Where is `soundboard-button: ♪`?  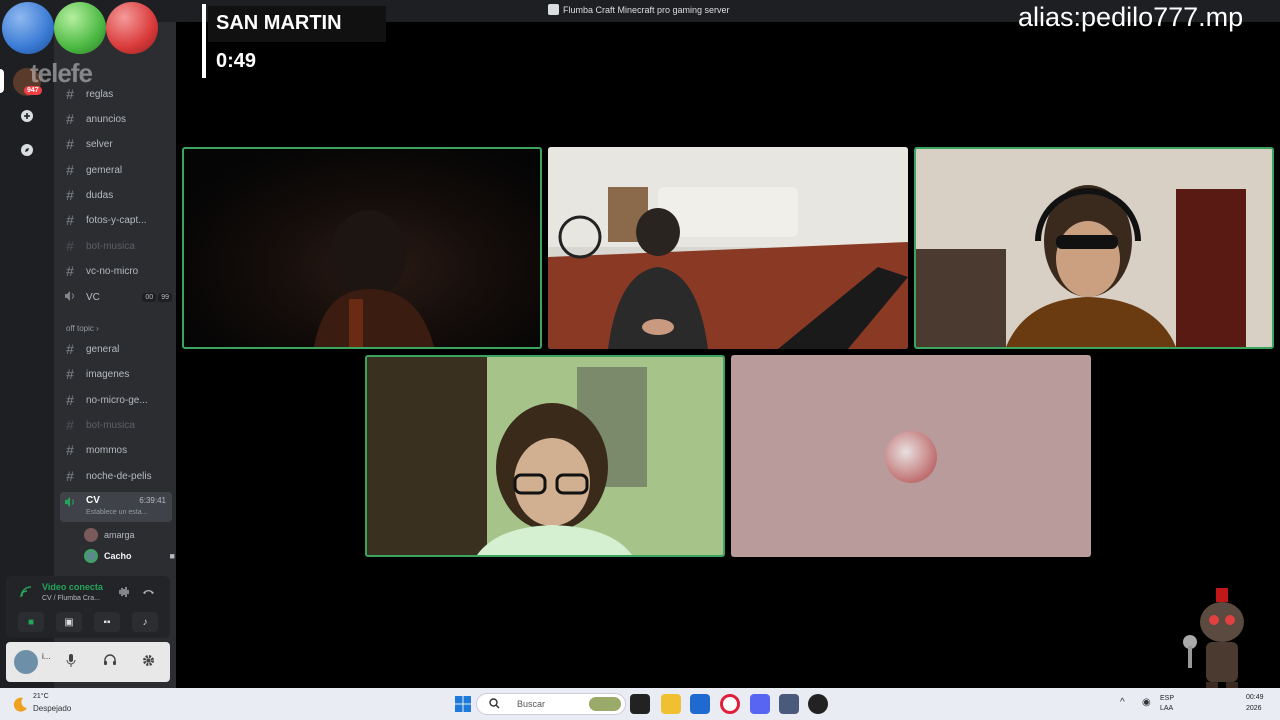
soundboard-button: ♪ is located at coordinates (145, 622).